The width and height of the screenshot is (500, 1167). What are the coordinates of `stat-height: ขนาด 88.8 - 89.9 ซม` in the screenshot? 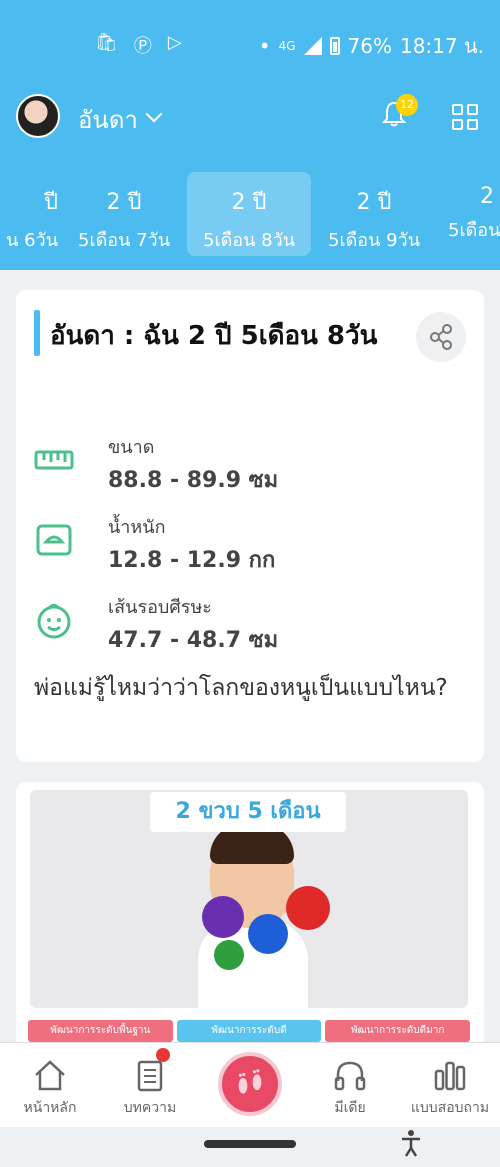 It's located at (249, 467).